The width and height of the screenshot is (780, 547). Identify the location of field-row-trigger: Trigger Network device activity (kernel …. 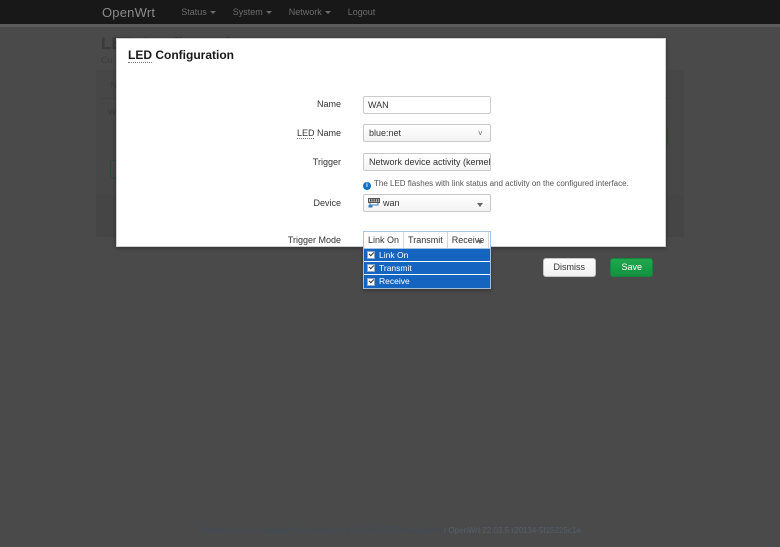
(392, 162).